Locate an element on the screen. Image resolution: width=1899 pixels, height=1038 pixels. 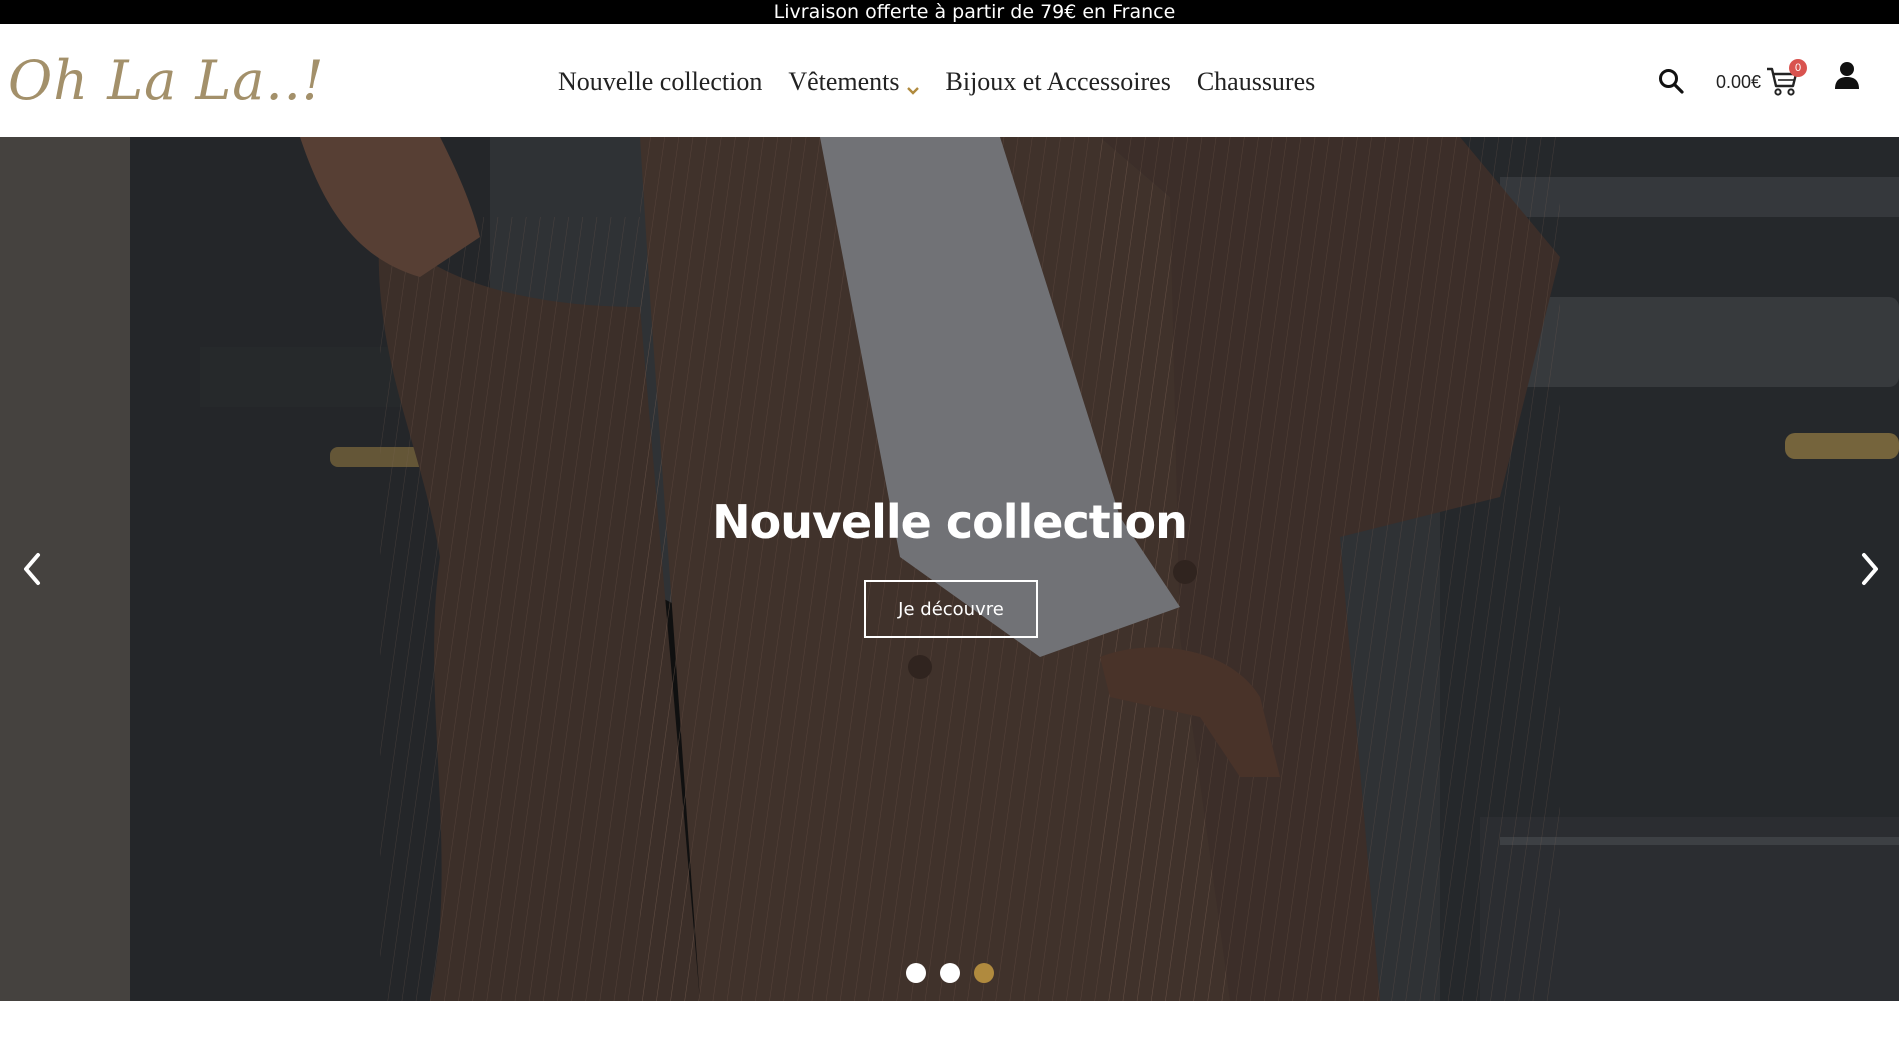
account-button is located at coordinates (1847, 76).